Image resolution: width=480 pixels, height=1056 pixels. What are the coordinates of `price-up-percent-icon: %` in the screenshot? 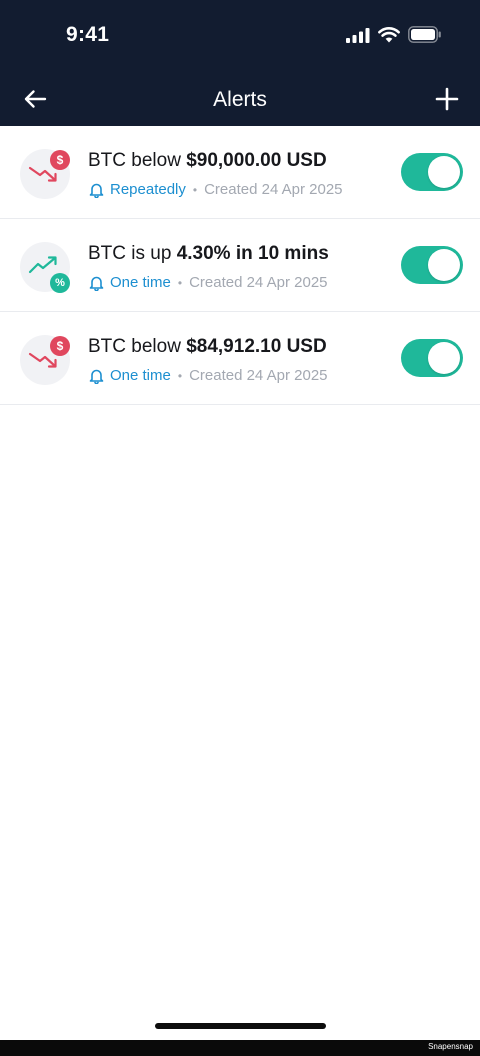 It's located at (45, 267).